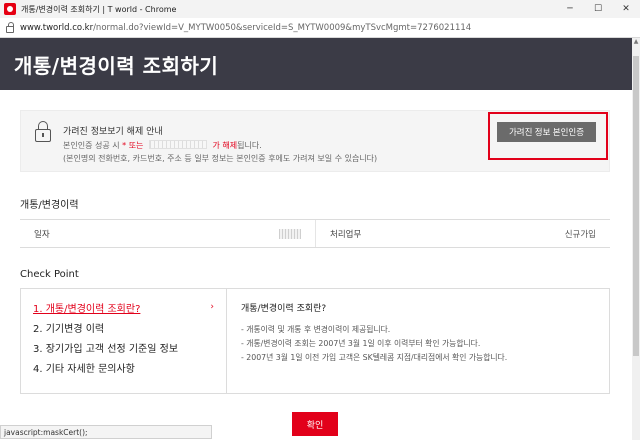  I want to click on page-title: 개통/변경이력 조회하기, so click(116, 65).